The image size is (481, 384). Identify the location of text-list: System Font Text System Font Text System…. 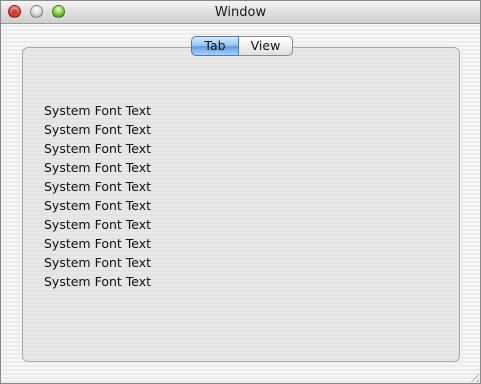
(97, 196).